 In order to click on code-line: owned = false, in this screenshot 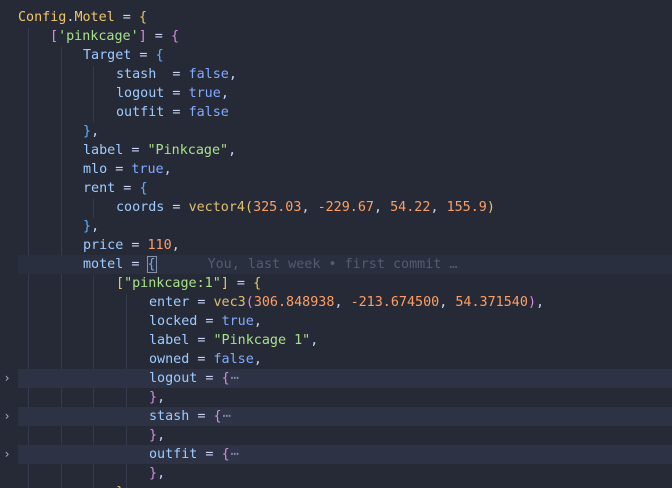, I will do `click(345, 359)`.